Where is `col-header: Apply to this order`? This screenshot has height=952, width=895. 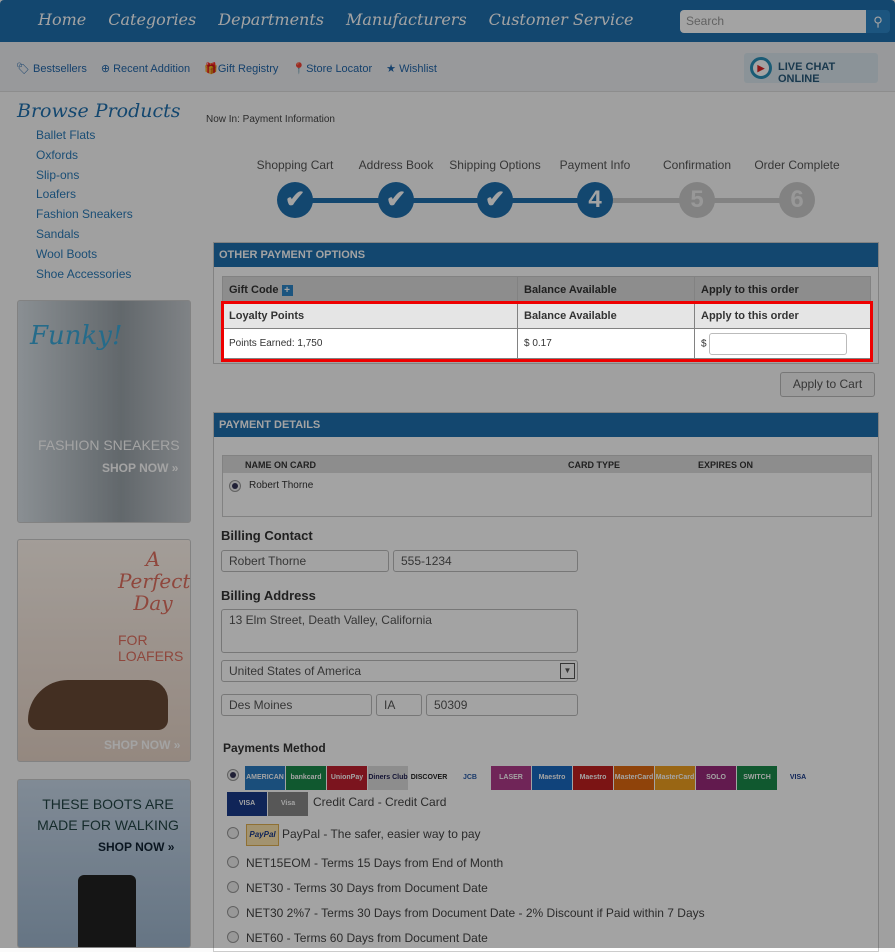 col-header: Apply to this order is located at coordinates (782, 315).